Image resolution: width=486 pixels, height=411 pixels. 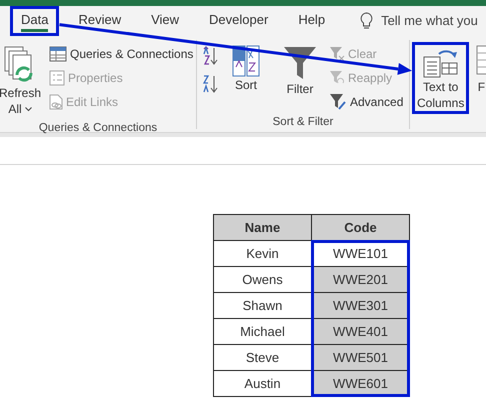 What do you see at coordinates (263, 279) in the screenshot?
I see `table-cell: Owens` at bounding box center [263, 279].